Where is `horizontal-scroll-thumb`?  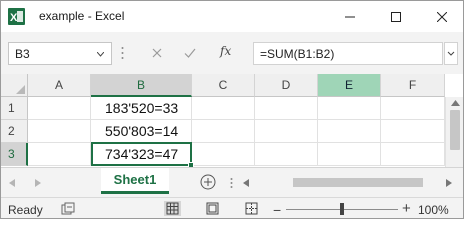 horizontal-scroll-thumb is located at coordinates (358, 182).